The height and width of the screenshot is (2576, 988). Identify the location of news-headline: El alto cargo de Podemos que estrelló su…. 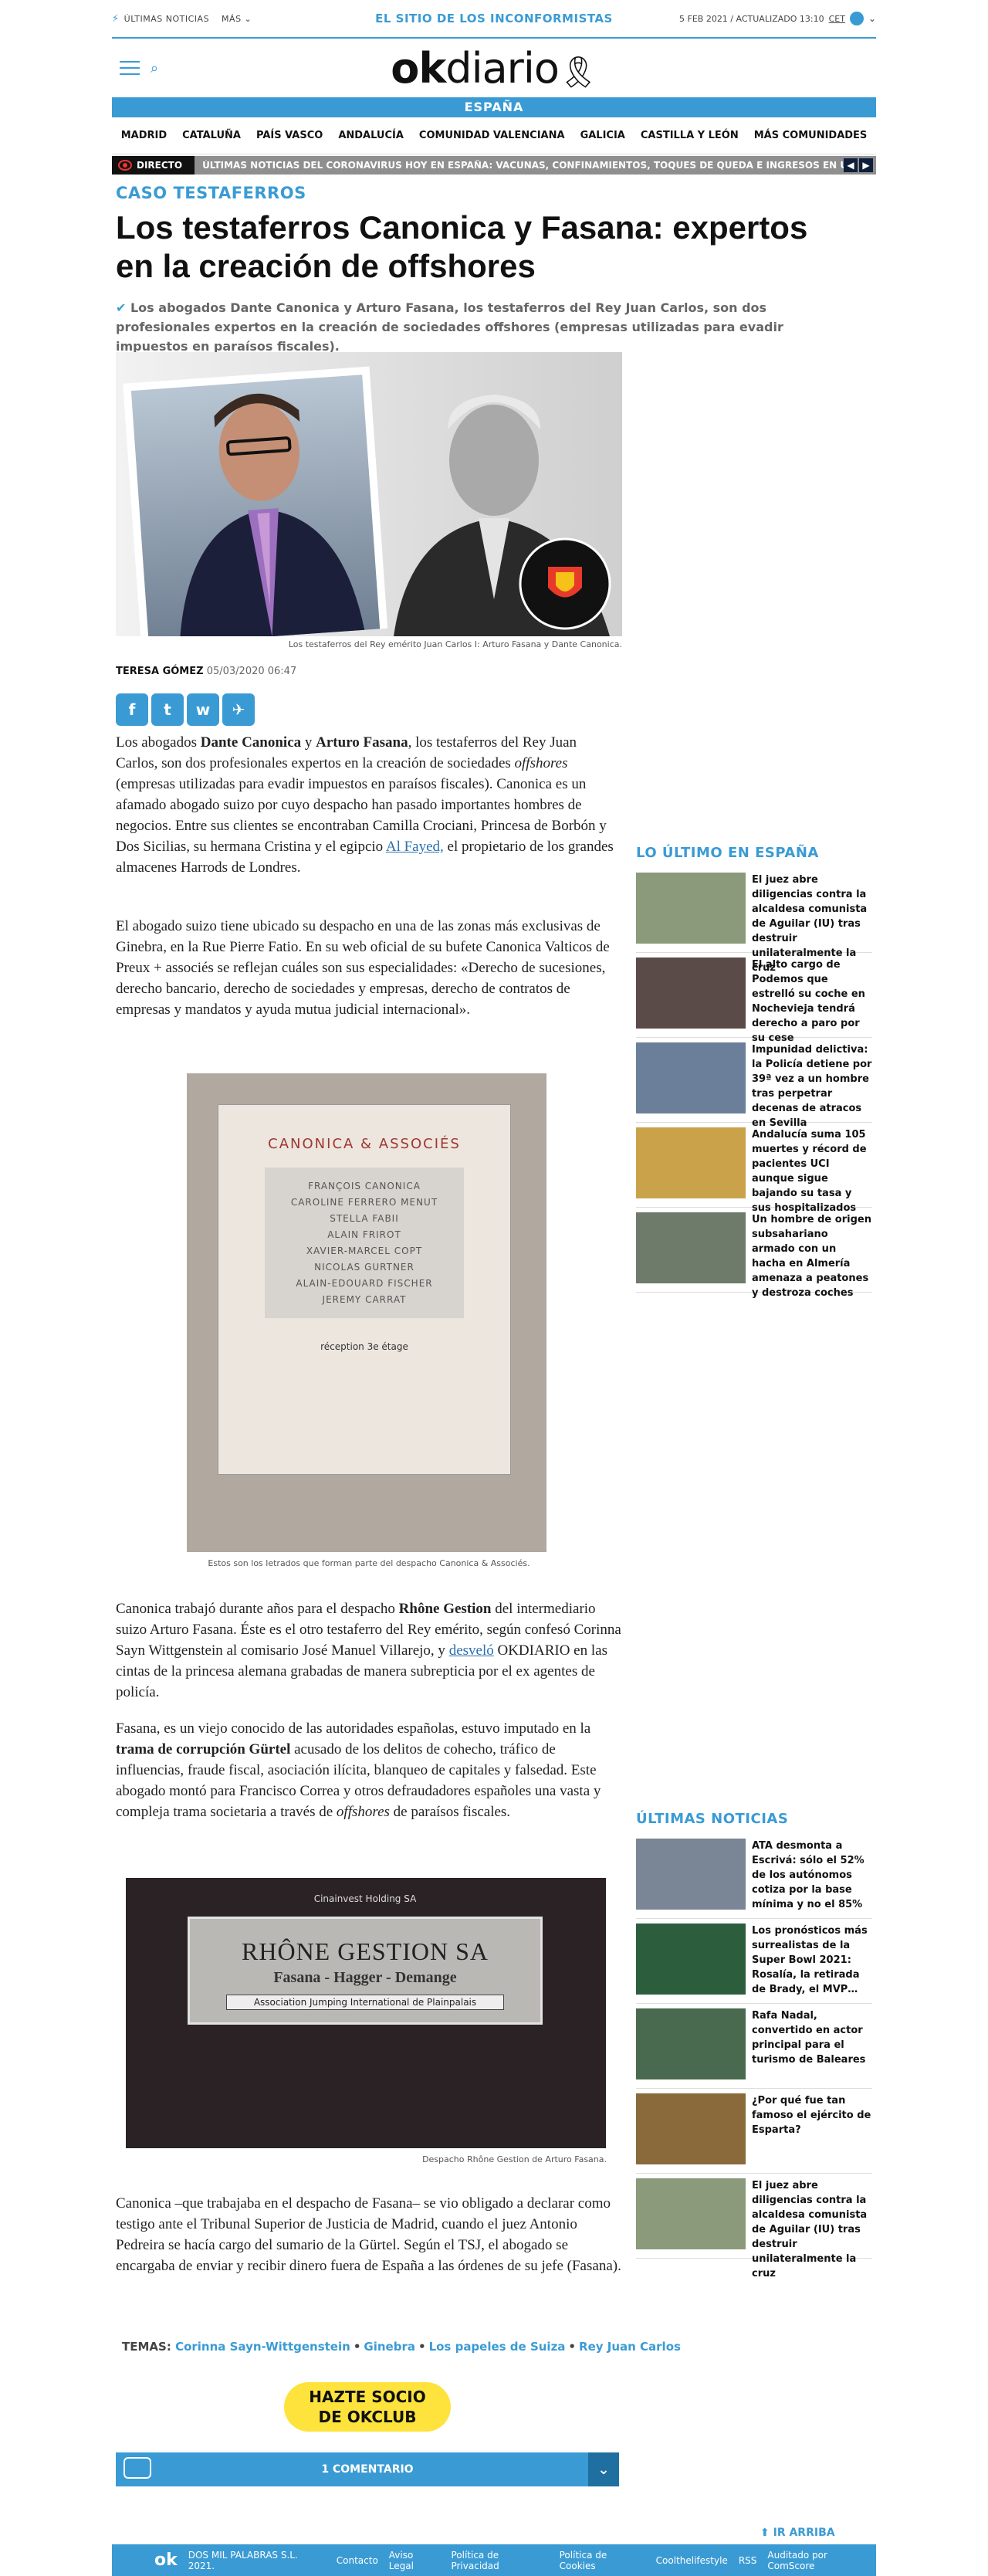
(812, 1001).